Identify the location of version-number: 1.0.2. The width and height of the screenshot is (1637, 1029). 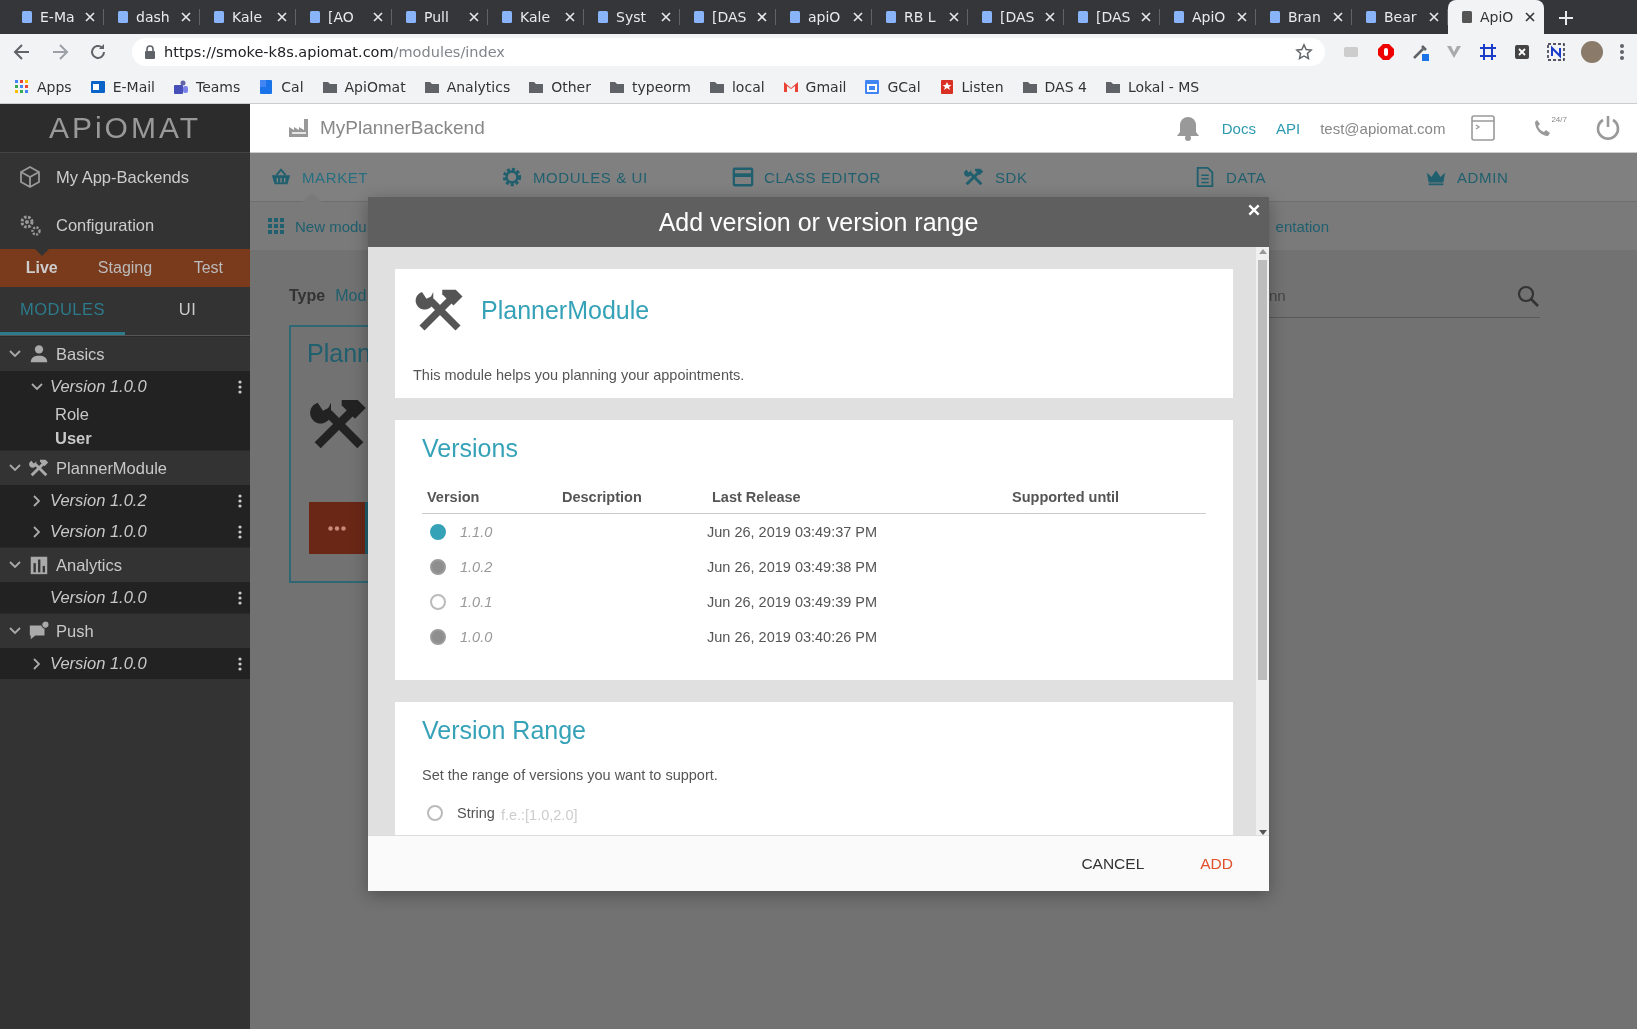
(476, 566).